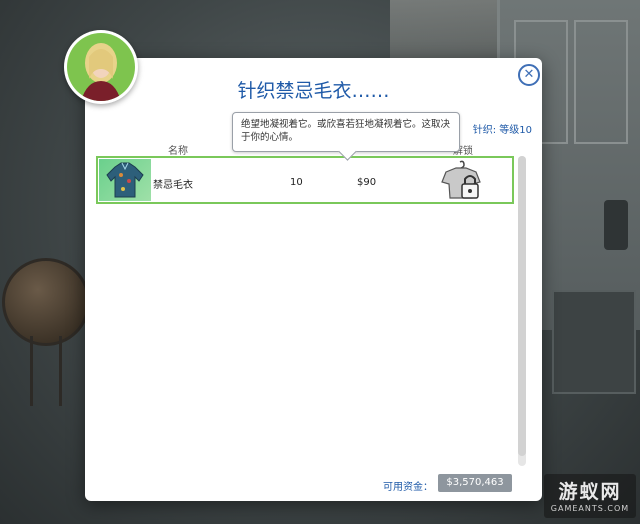 The height and width of the screenshot is (524, 640). Describe the element at coordinates (296, 182) in the screenshot. I see `item-level: 10` at that location.